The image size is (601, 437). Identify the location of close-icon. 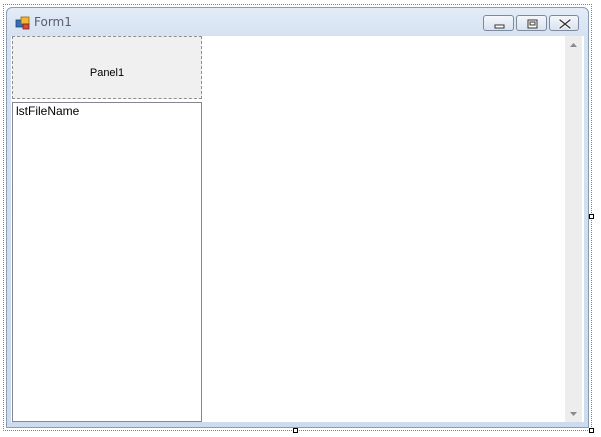
(565, 24).